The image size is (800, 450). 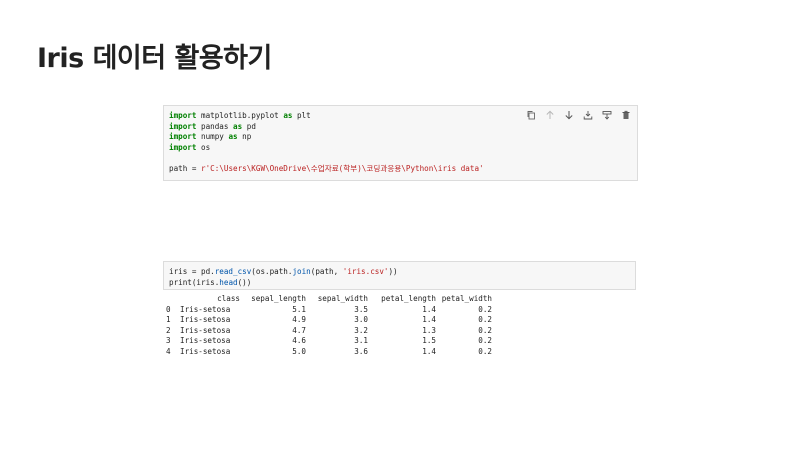 I want to click on table-cell: 1.3, so click(x=429, y=330).